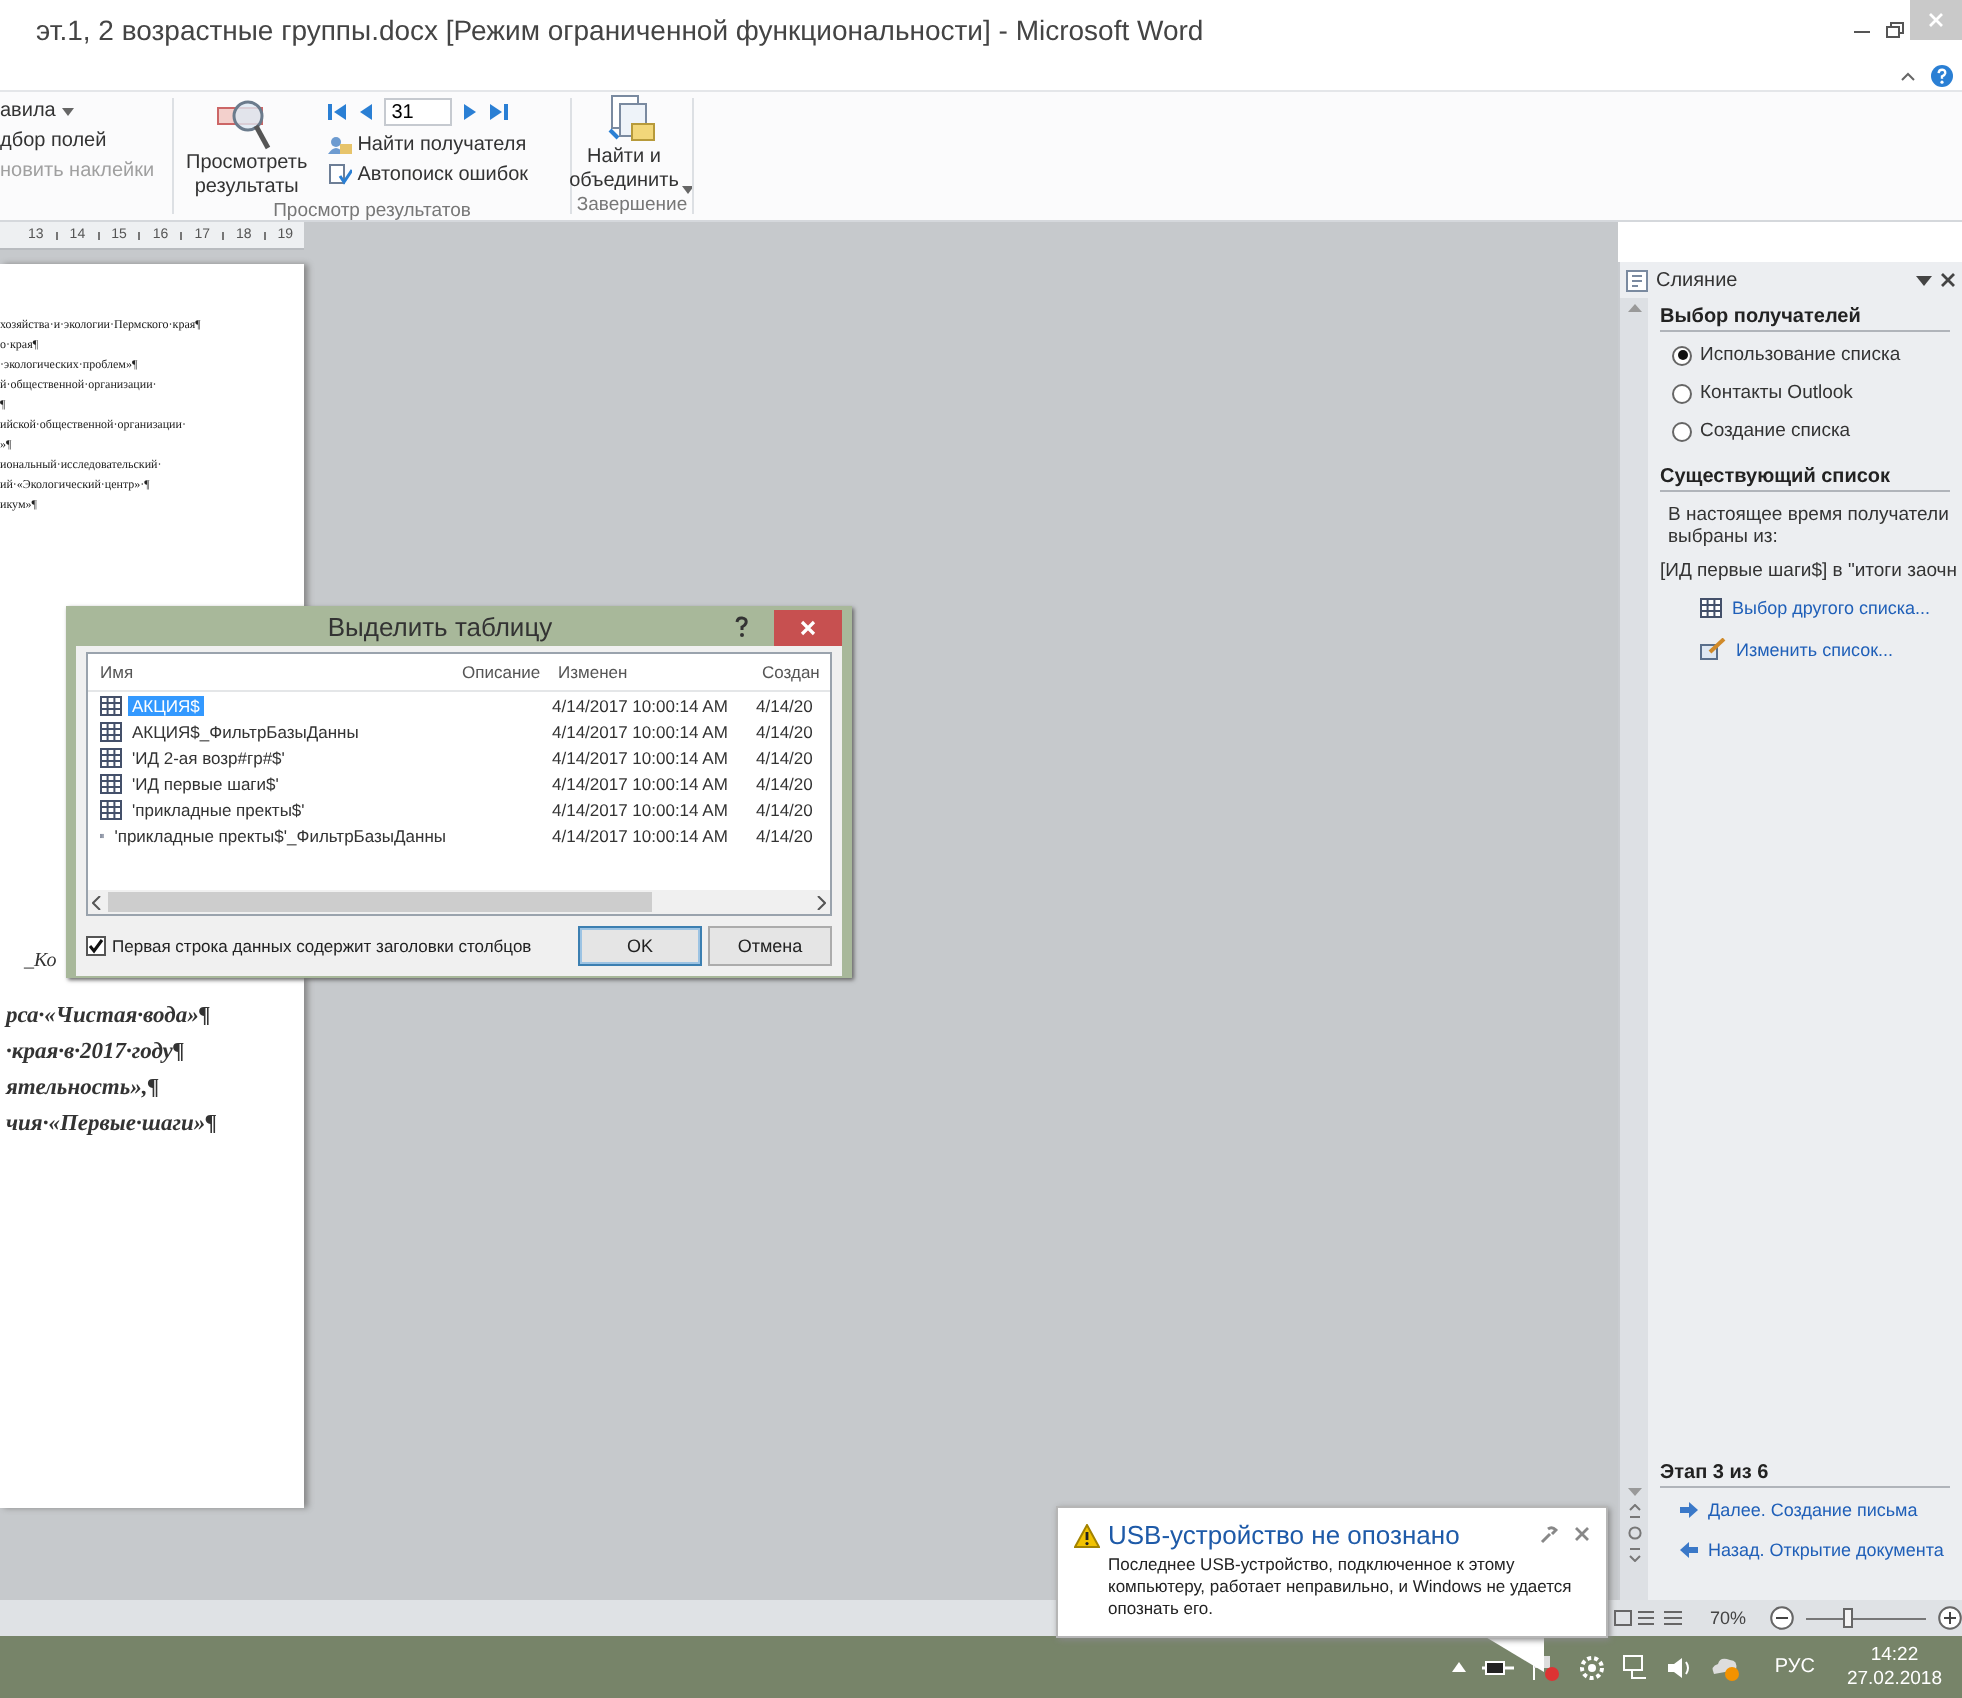 This screenshot has height=1698, width=1962. I want to click on show-hidden-icons-icon, so click(1459, 1667).